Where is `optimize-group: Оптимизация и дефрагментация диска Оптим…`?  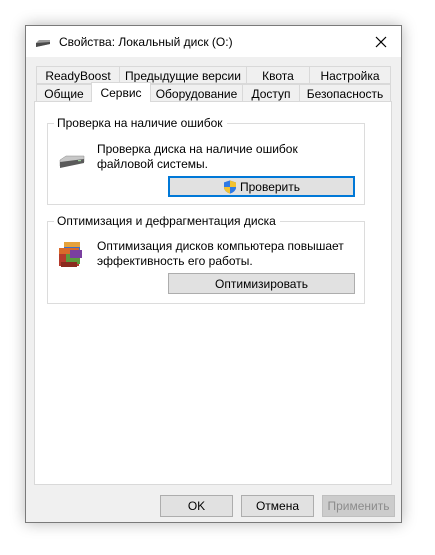 optimize-group: Оптимизация и дефрагментация диска Оптим… is located at coordinates (206, 259).